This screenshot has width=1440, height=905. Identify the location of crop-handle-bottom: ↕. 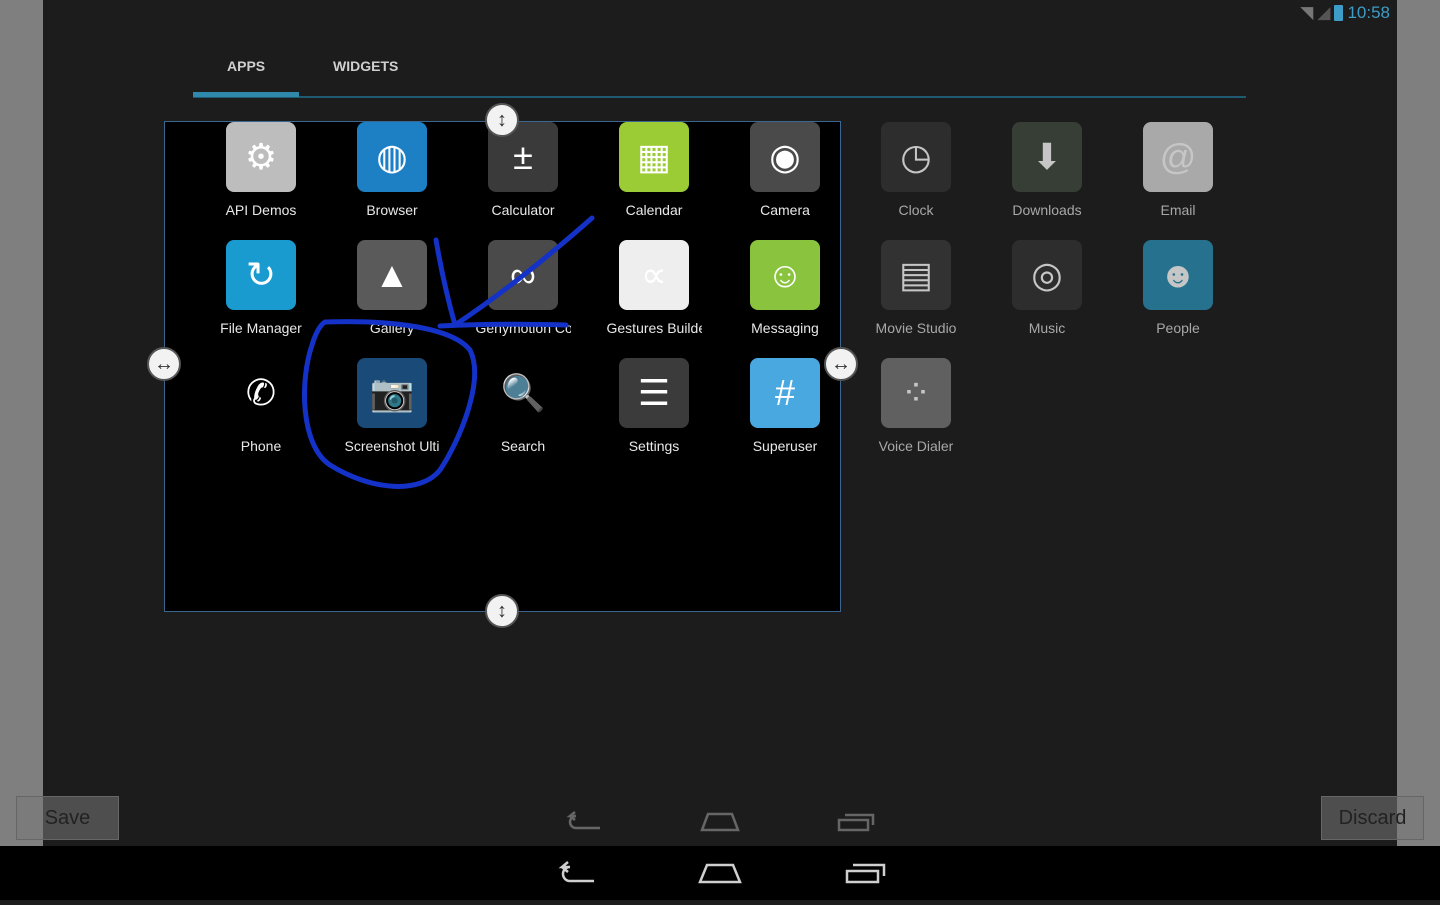
(502, 611).